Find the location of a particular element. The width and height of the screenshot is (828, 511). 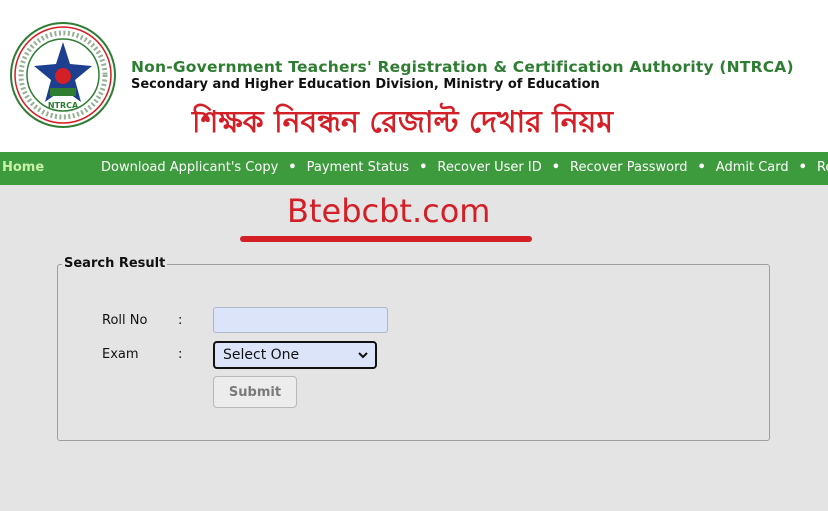

exam-selected-value: Select One is located at coordinates (261, 355).